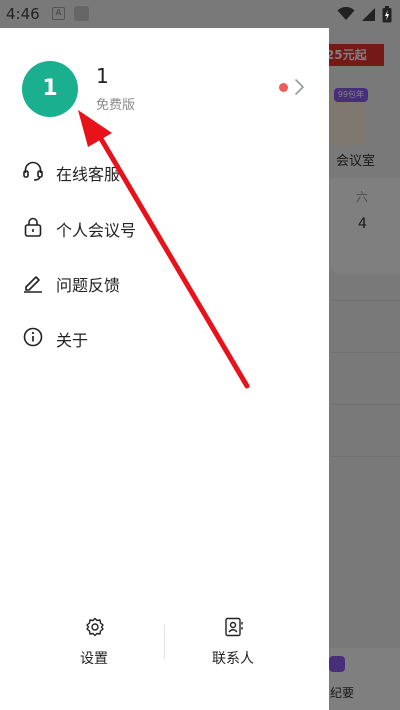 The height and width of the screenshot is (710, 400). What do you see at coordinates (96, 230) in the screenshot?
I see `menu-label: 个人会议号` at bounding box center [96, 230].